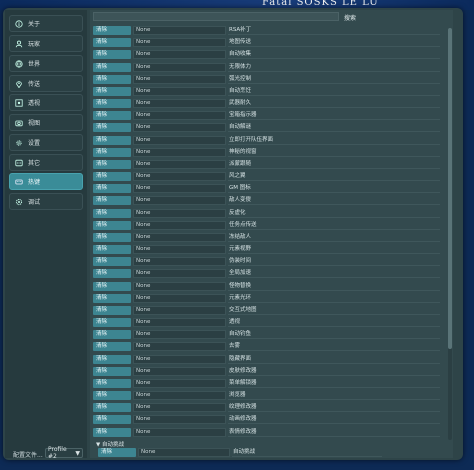 The image size is (474, 470). Describe the element at coordinates (268, 104) in the screenshot. I see `hotkey-row: 清除 None 武器耐久` at that location.